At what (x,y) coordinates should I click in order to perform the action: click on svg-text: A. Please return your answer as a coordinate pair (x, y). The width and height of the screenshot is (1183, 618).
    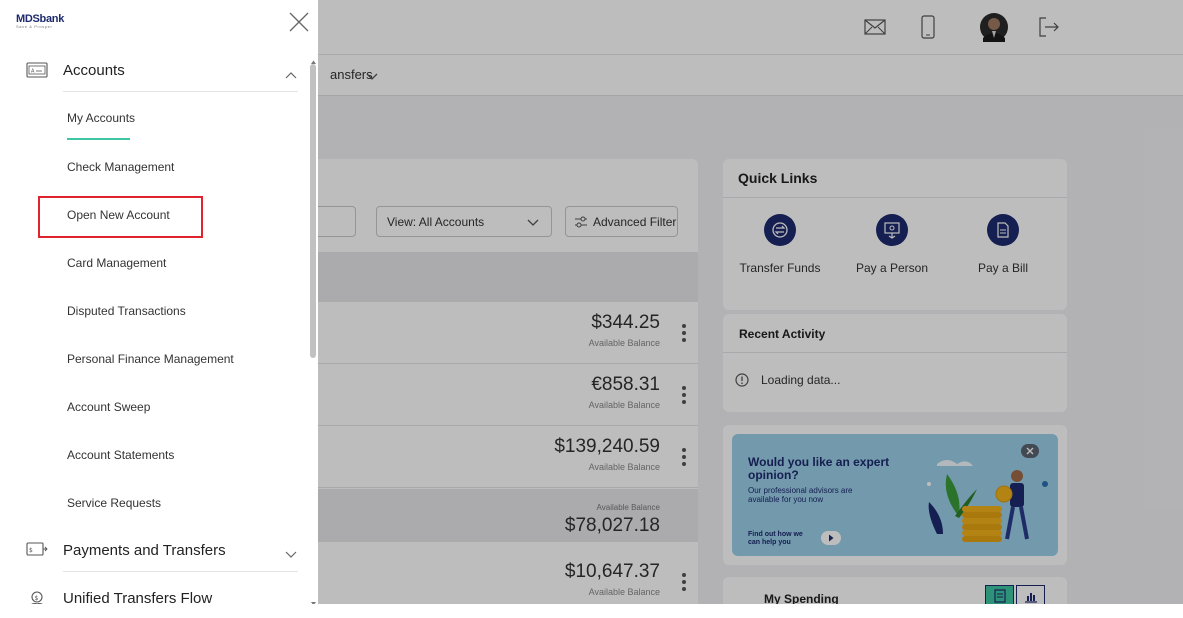
    Looking at the image, I should click on (33, 72).